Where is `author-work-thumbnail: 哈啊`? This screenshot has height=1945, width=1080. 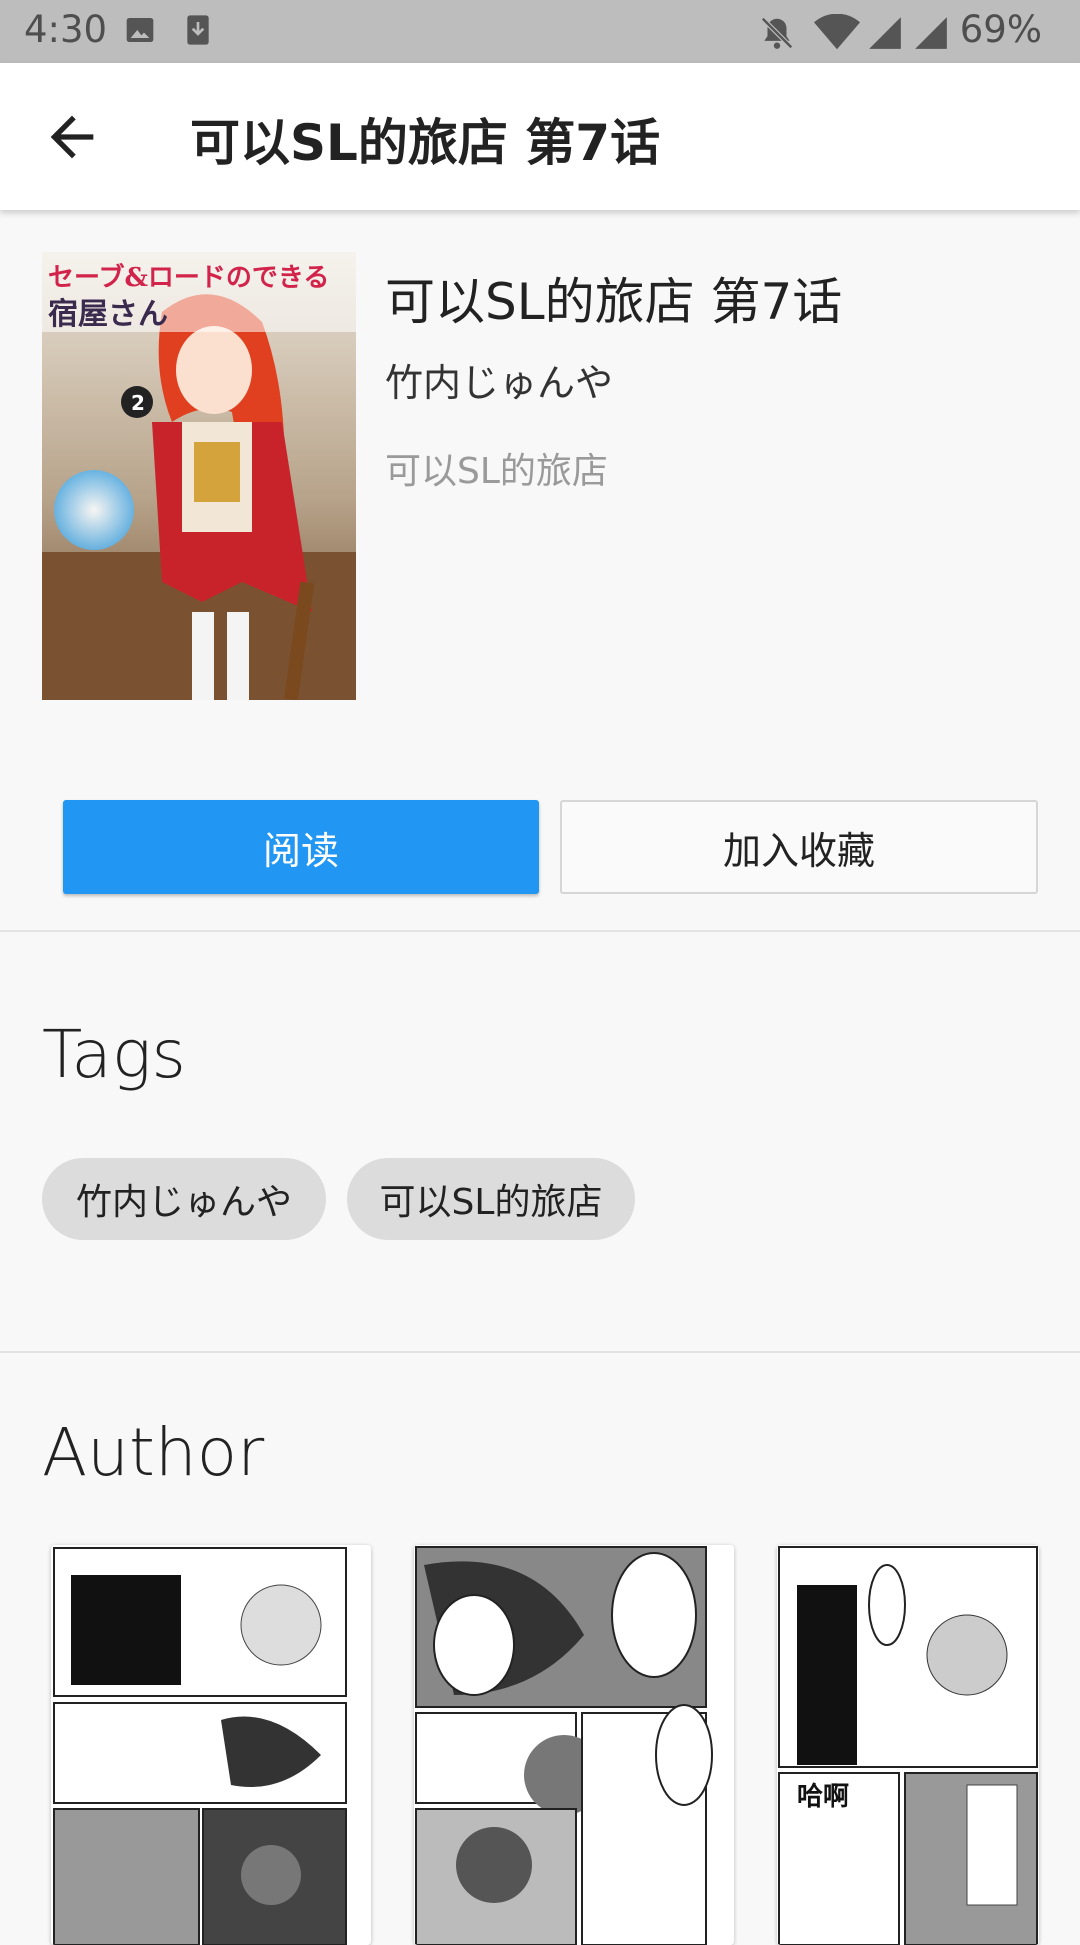
author-work-thumbnail: 哈啊 is located at coordinates (908, 1745).